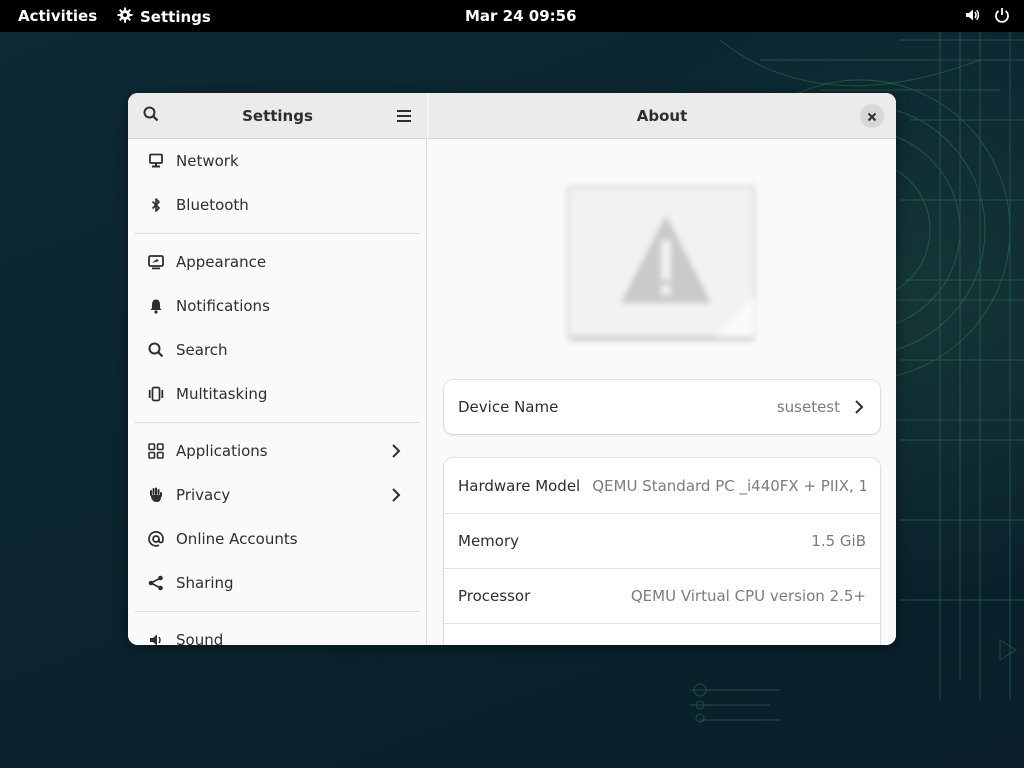 The image size is (1024, 768). Describe the element at coordinates (519, 485) in the screenshot. I see `hardware-model-label: Hardware Model` at that location.